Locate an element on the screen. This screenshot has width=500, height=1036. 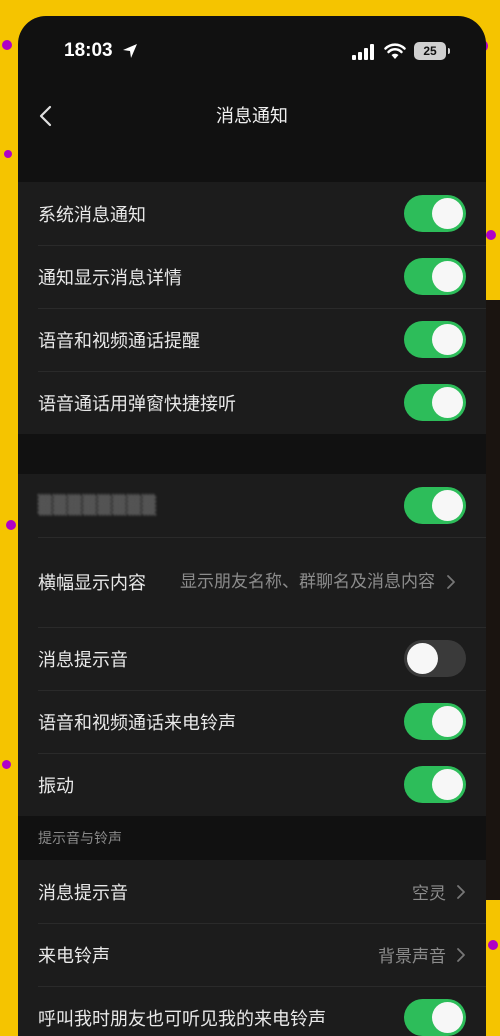
message-sound-row: 消息提示音 is located at coordinates (252, 658).